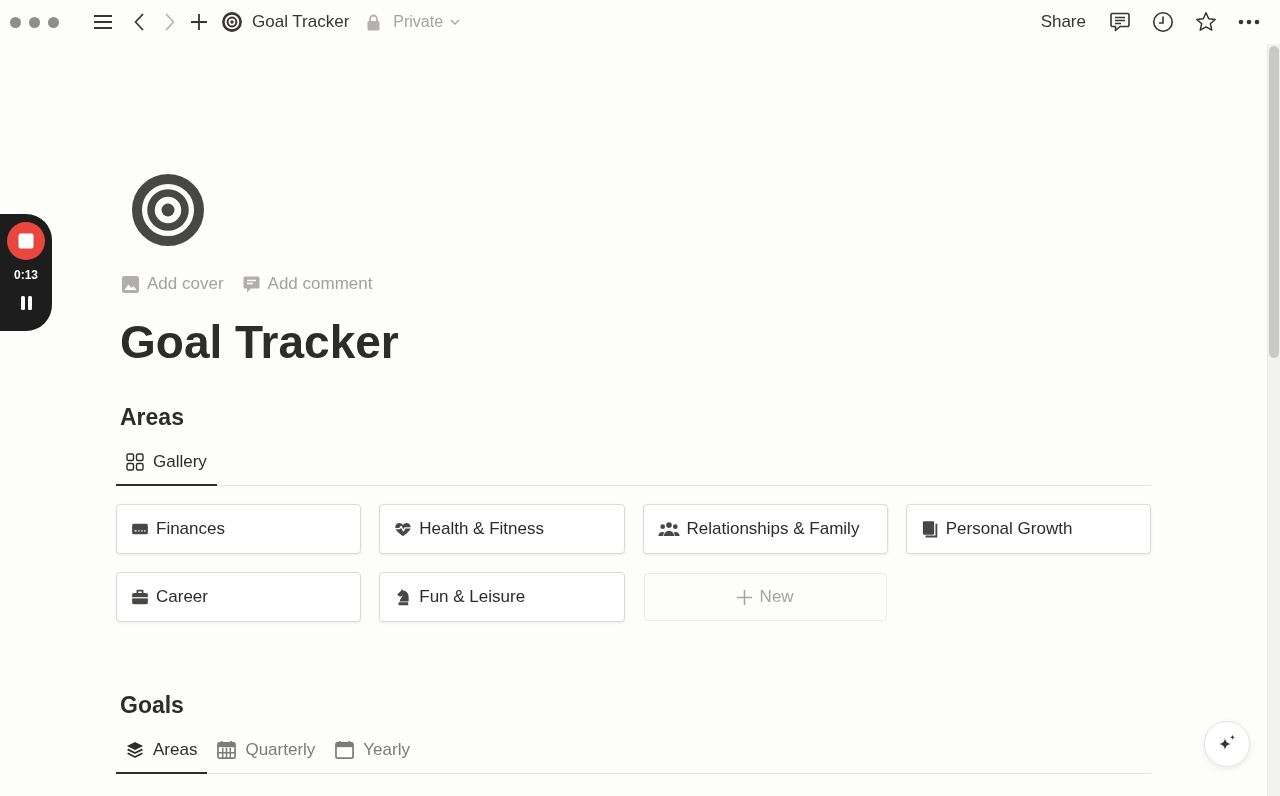  Describe the element at coordinates (152, 417) in the screenshot. I see `section-heading: Areas` at that location.